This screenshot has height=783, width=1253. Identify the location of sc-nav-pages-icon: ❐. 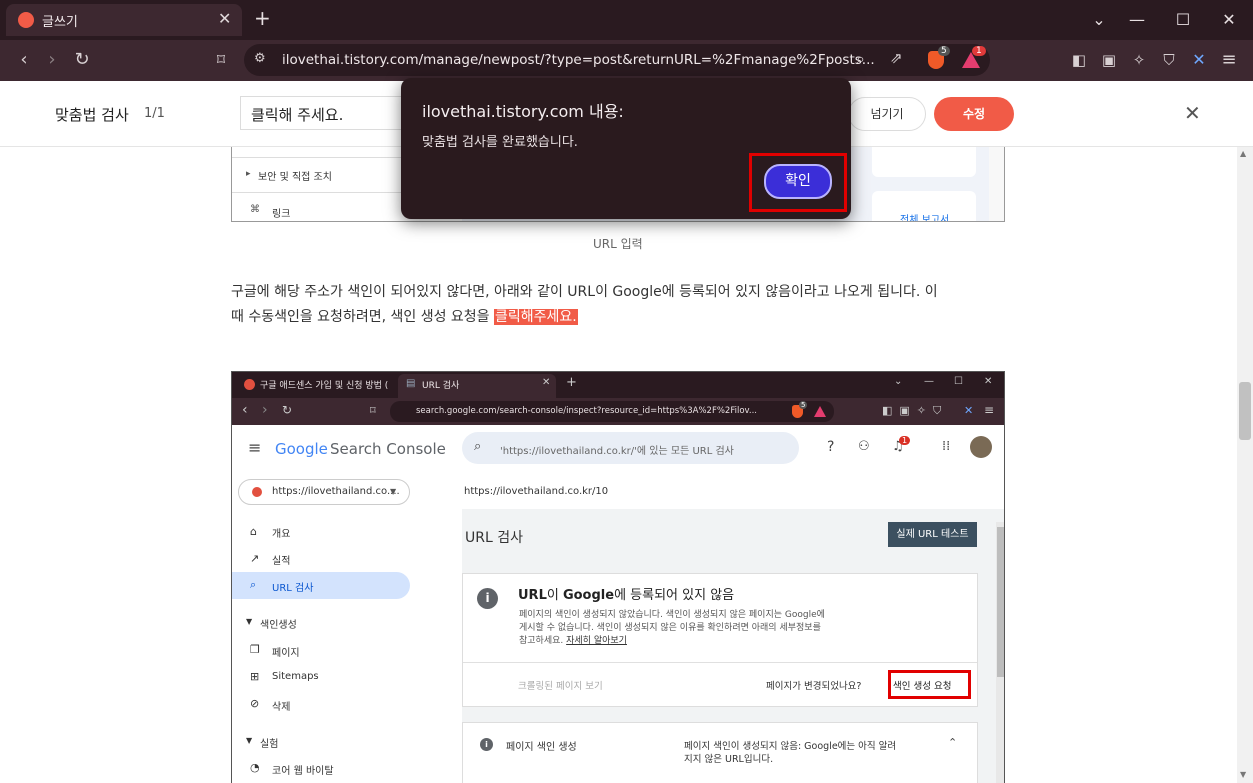
(255, 649).